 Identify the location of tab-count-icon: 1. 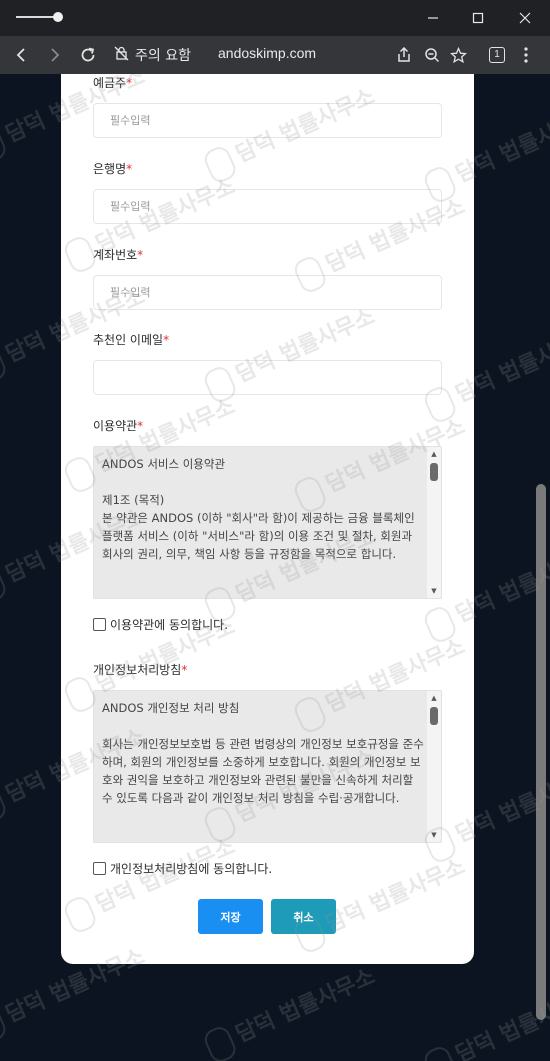
(497, 55).